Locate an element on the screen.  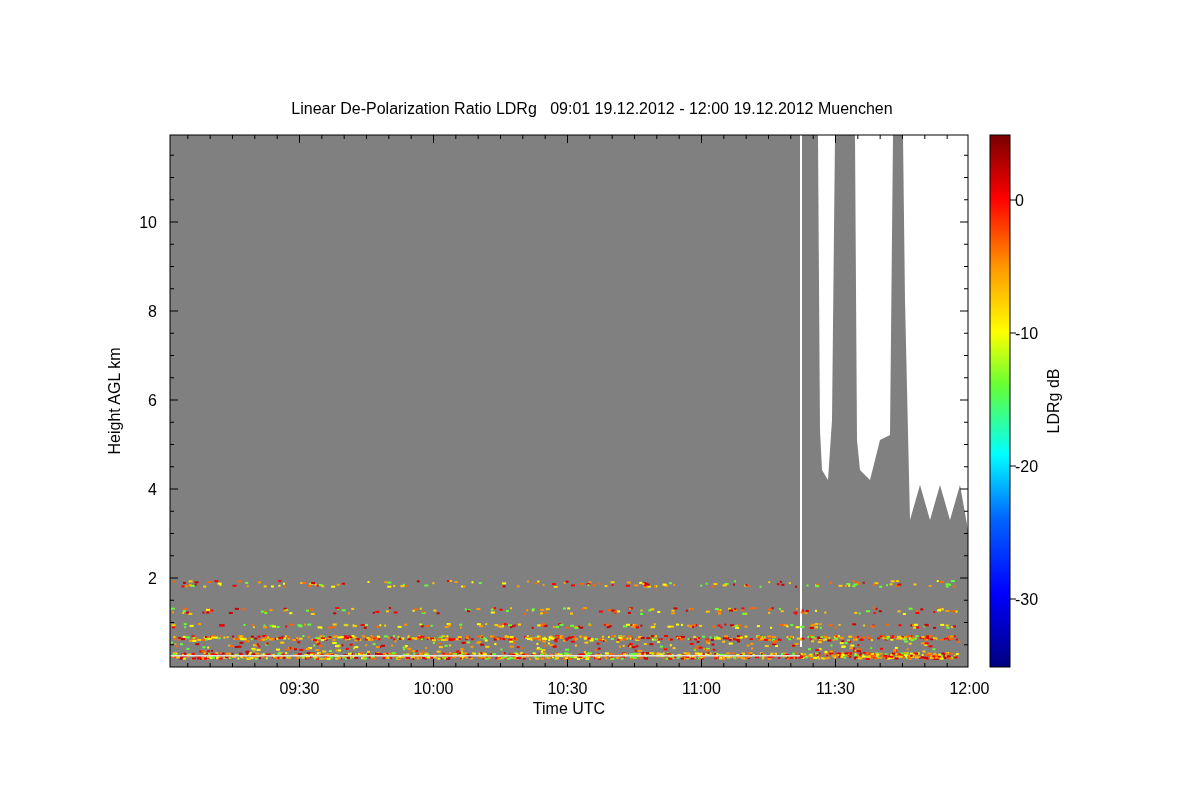
x-tick-label: 10:00 is located at coordinates (433, 688).